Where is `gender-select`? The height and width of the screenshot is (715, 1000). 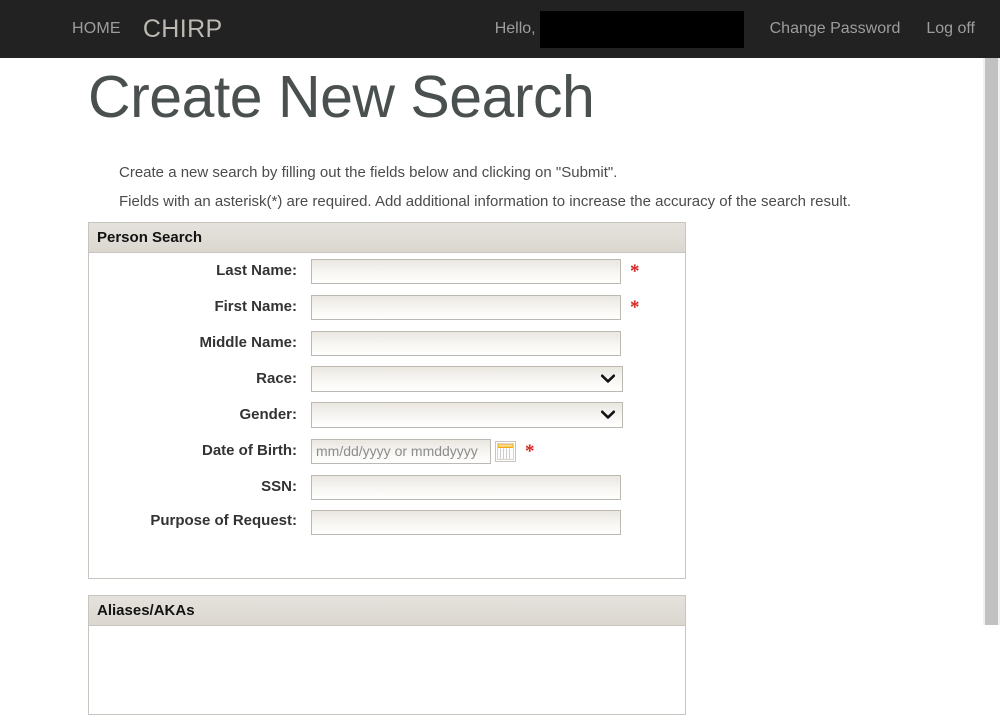 gender-select is located at coordinates (467, 415).